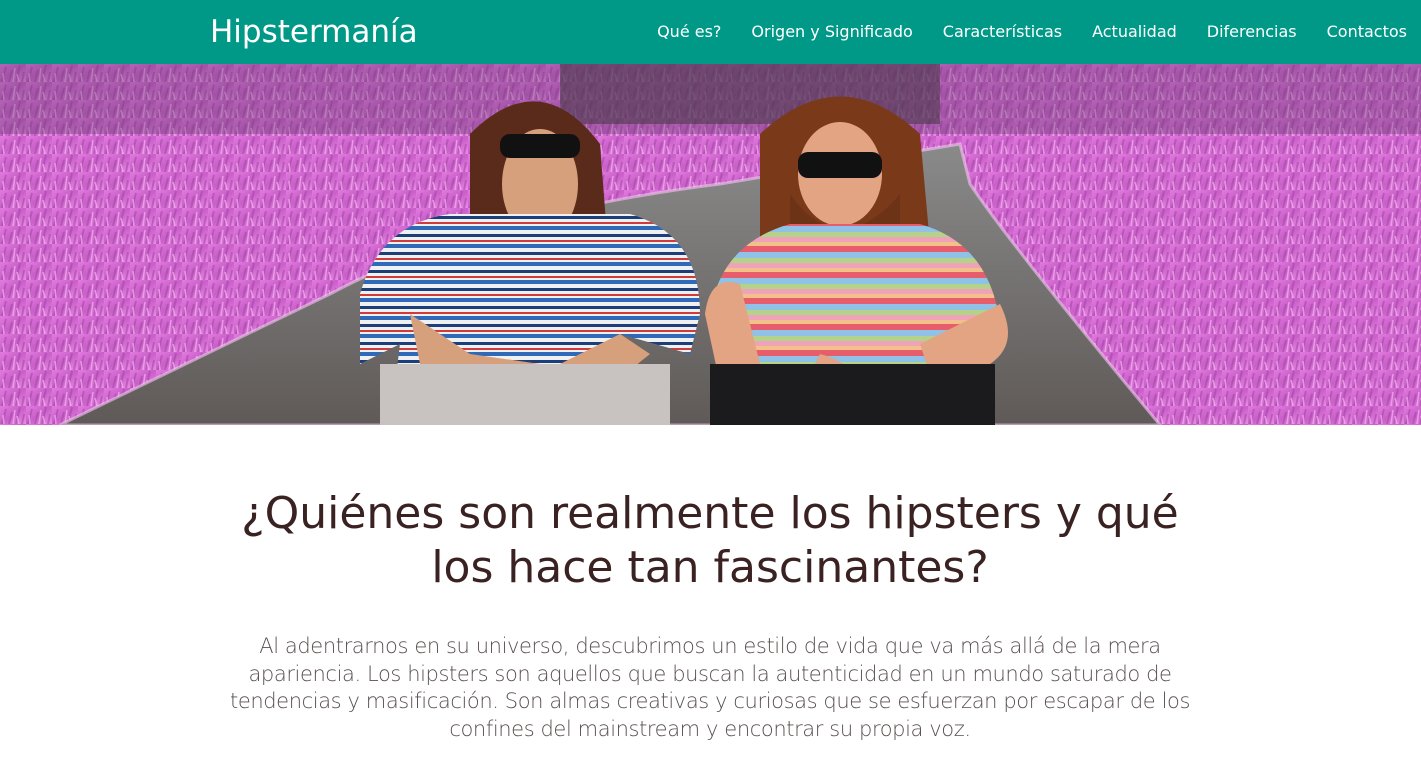 The height and width of the screenshot is (758, 1421). I want to click on nav-link-diferencias: Diferencias, so click(1252, 32).